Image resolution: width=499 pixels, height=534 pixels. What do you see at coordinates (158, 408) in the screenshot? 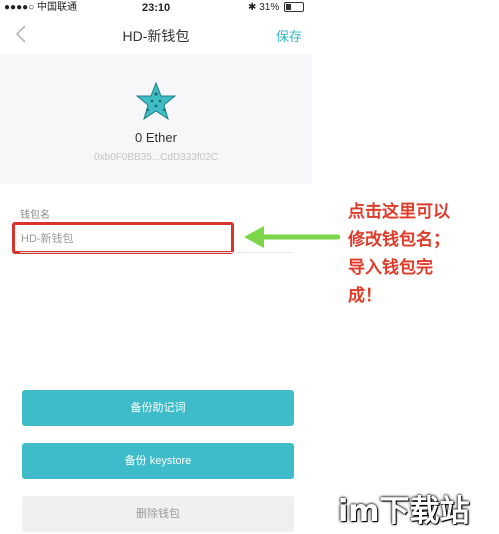
I see `backup-mnemonic-button: 备份助记词` at bounding box center [158, 408].